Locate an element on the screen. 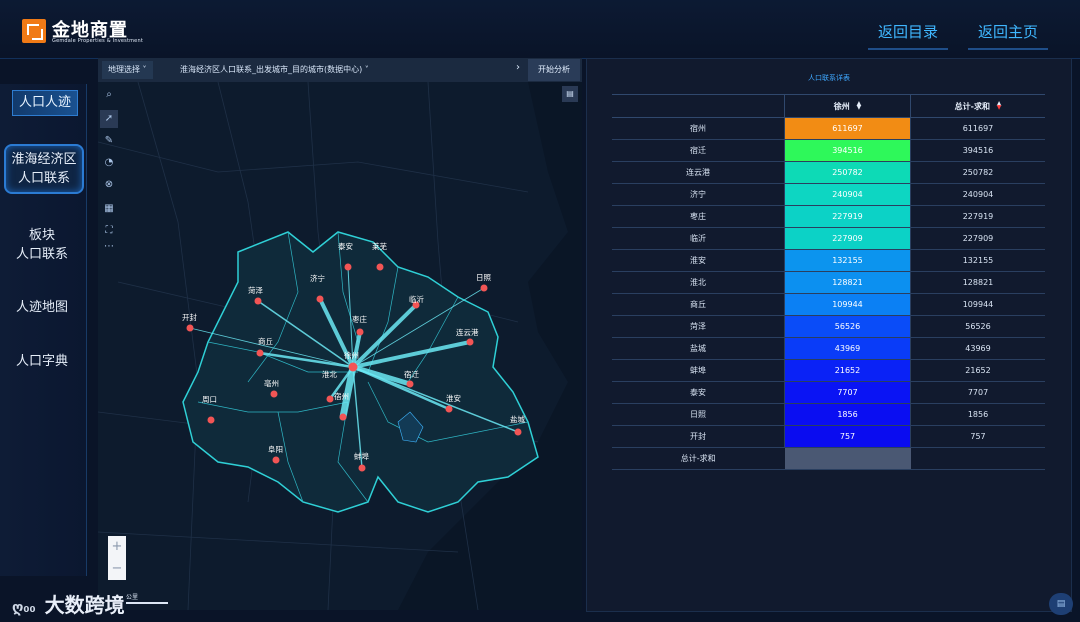  xuzhou-value-cell: 240904 is located at coordinates (847, 194).